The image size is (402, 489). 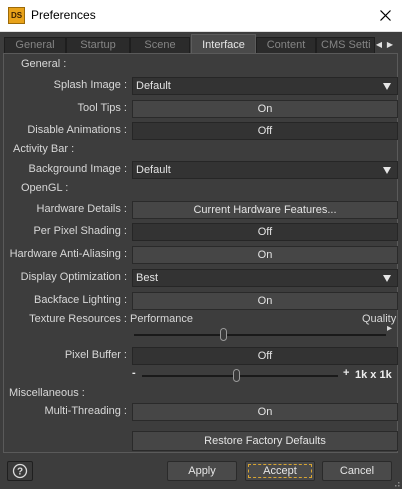 I want to click on section-general: General :, so click(x=44, y=64).